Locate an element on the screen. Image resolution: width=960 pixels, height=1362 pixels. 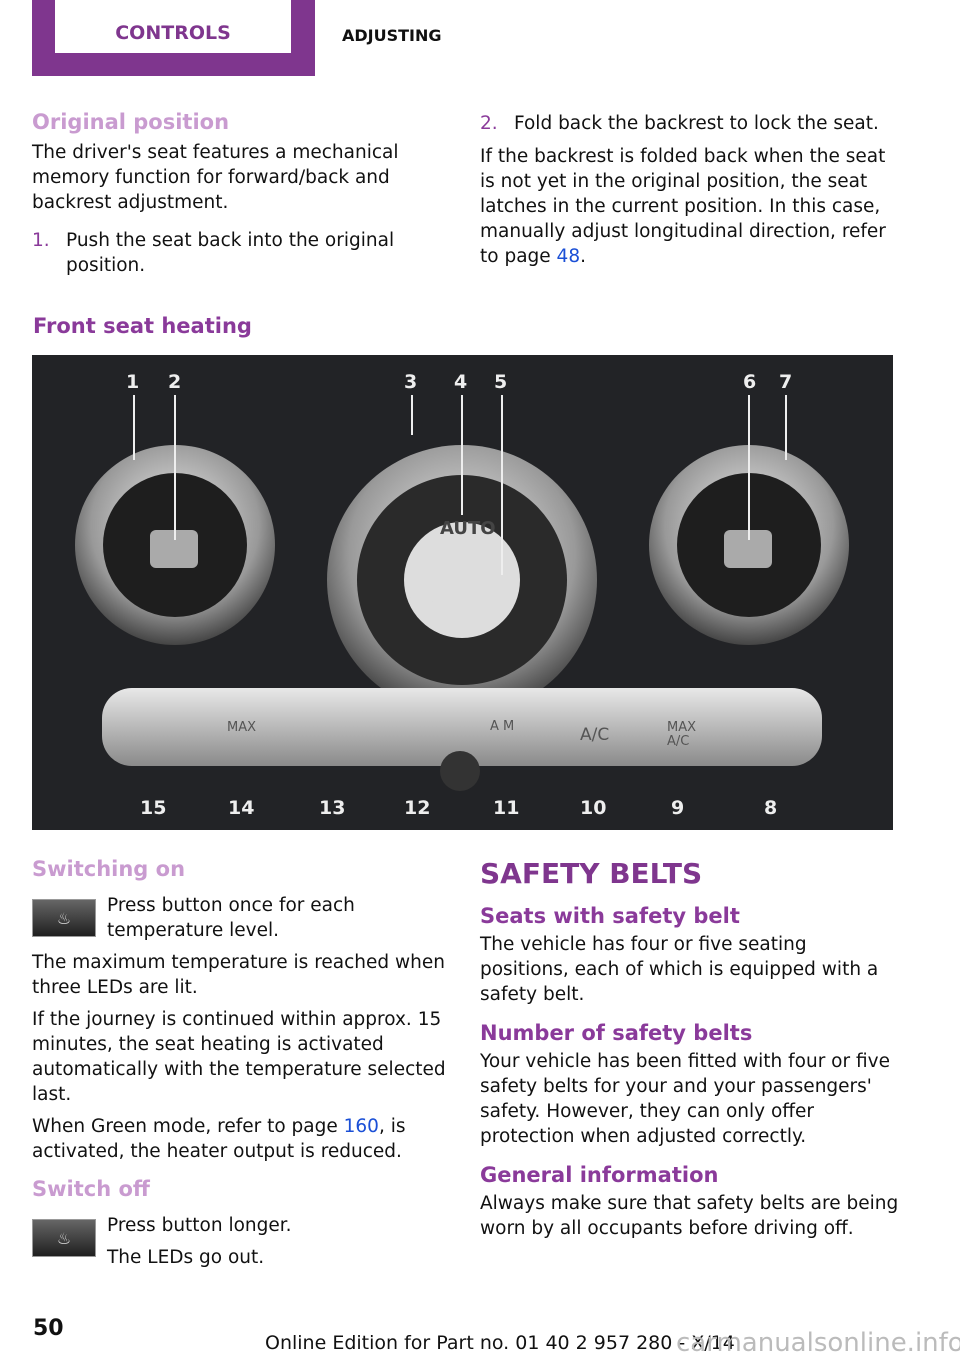
page-link: 48 is located at coordinates (569, 256).